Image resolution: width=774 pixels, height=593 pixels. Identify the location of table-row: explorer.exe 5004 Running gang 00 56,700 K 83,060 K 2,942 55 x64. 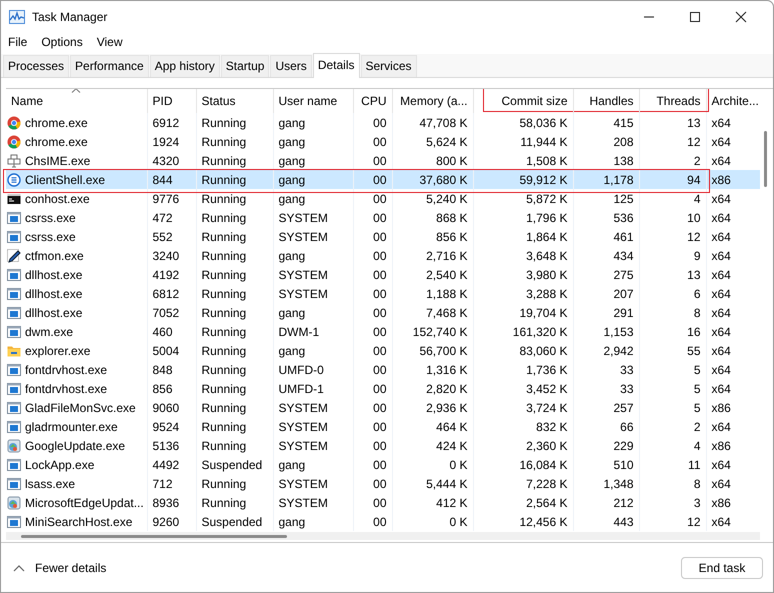
(383, 350).